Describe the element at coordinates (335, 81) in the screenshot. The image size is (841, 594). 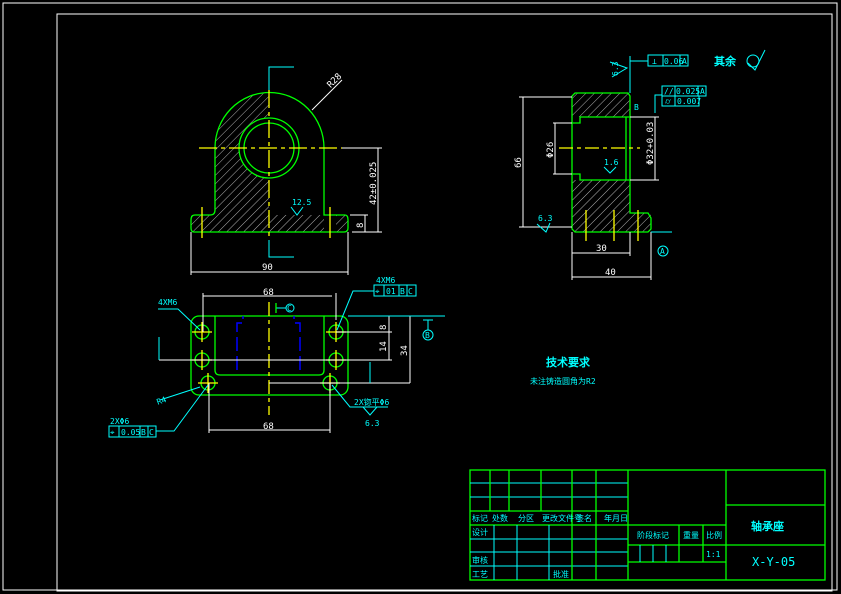
I see `dim-radius: R28` at that location.